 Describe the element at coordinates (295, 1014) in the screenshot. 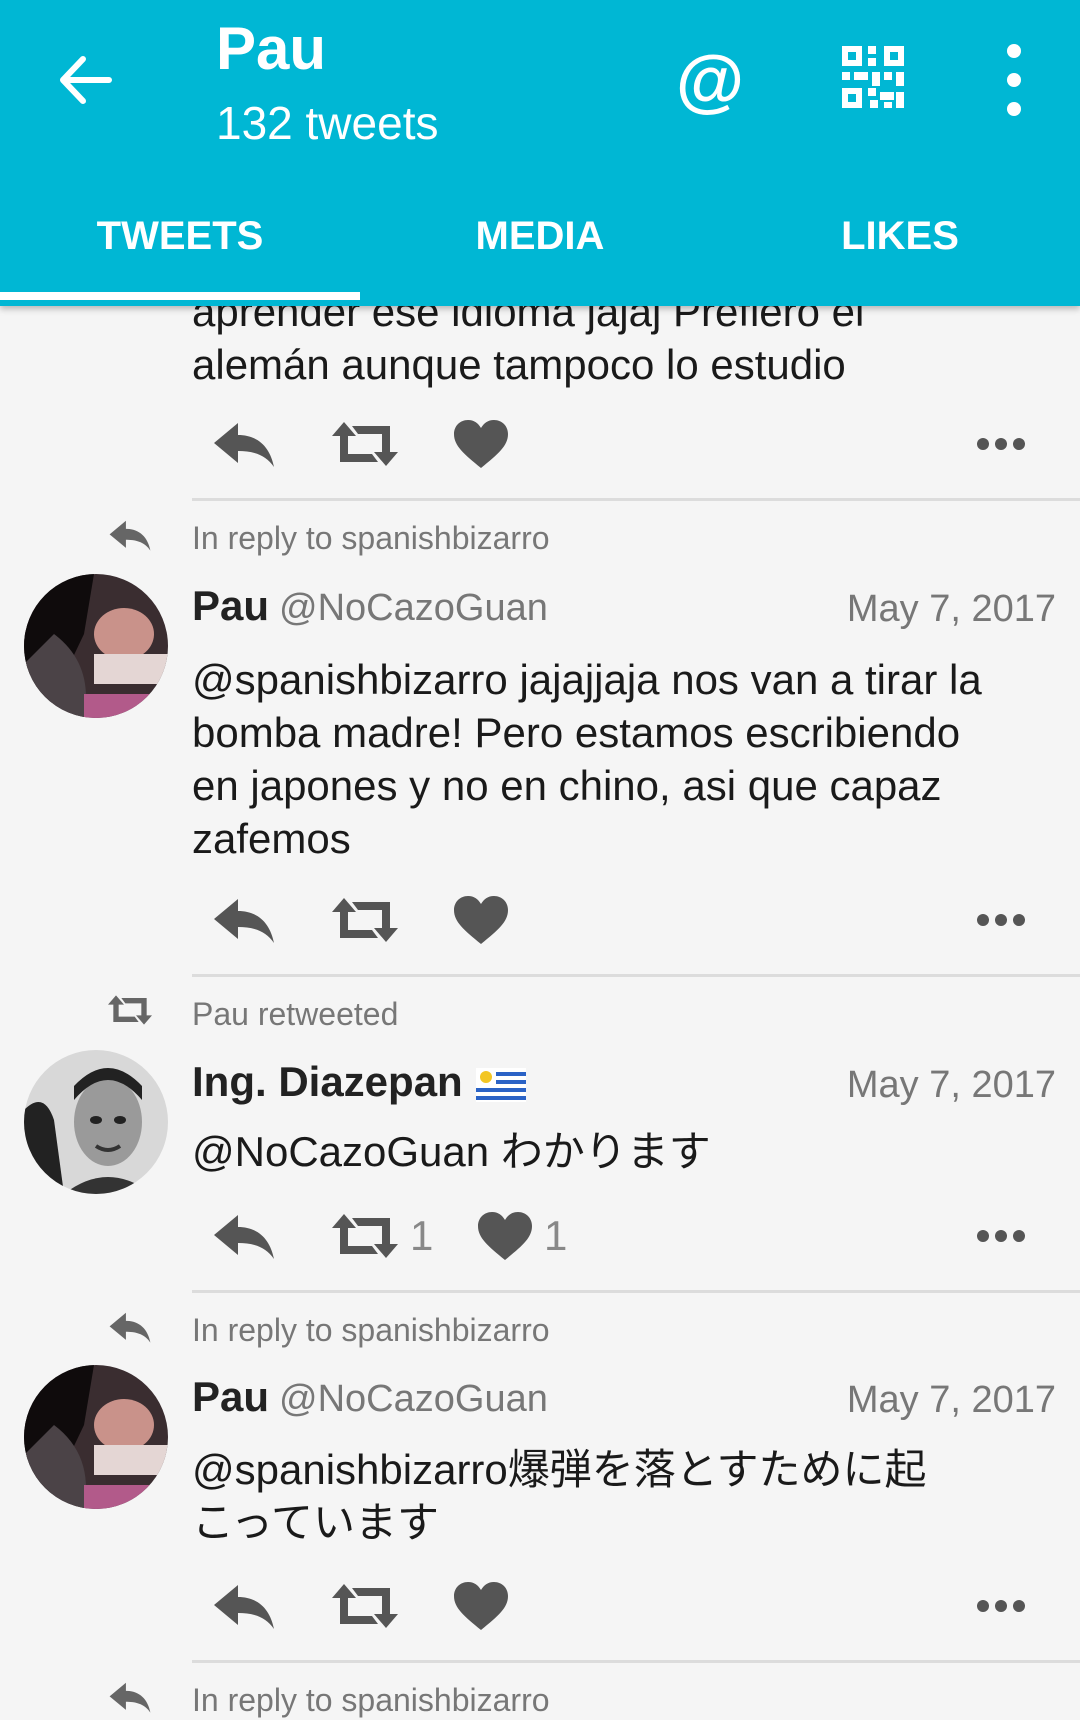

I see `retweet-context: Pau retweeted` at that location.